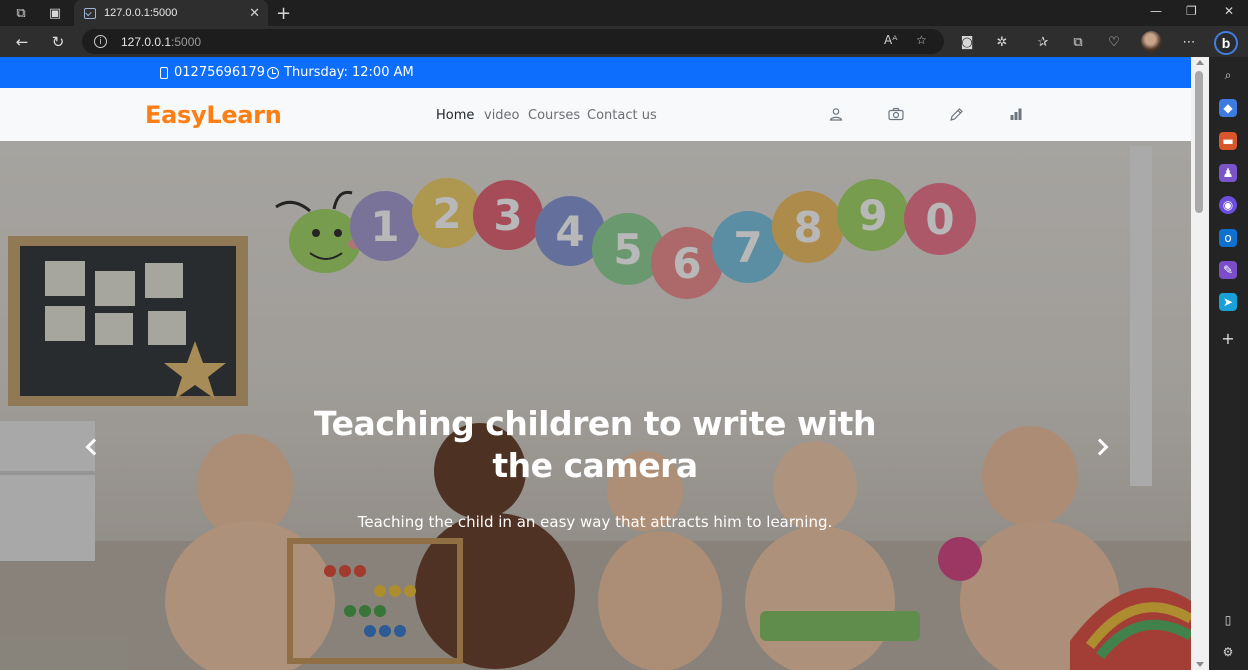 This screenshot has width=1248, height=670. I want to click on restore-icon: ❐, so click(1191, 11).